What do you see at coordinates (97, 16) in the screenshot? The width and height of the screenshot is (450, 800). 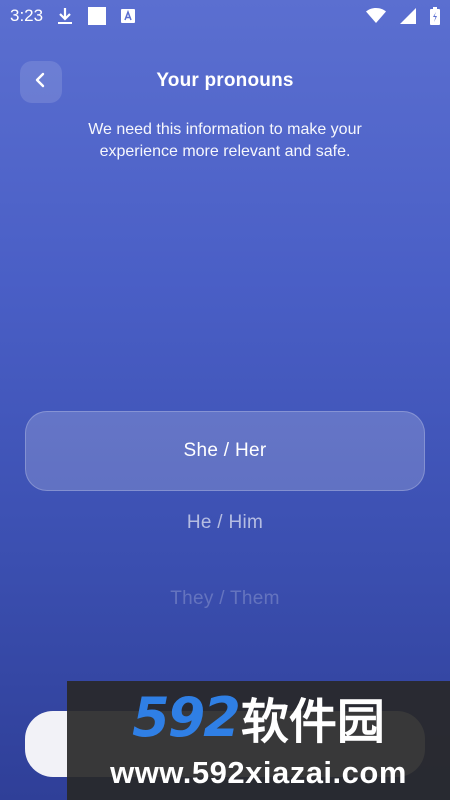 I see `square-icon` at bounding box center [97, 16].